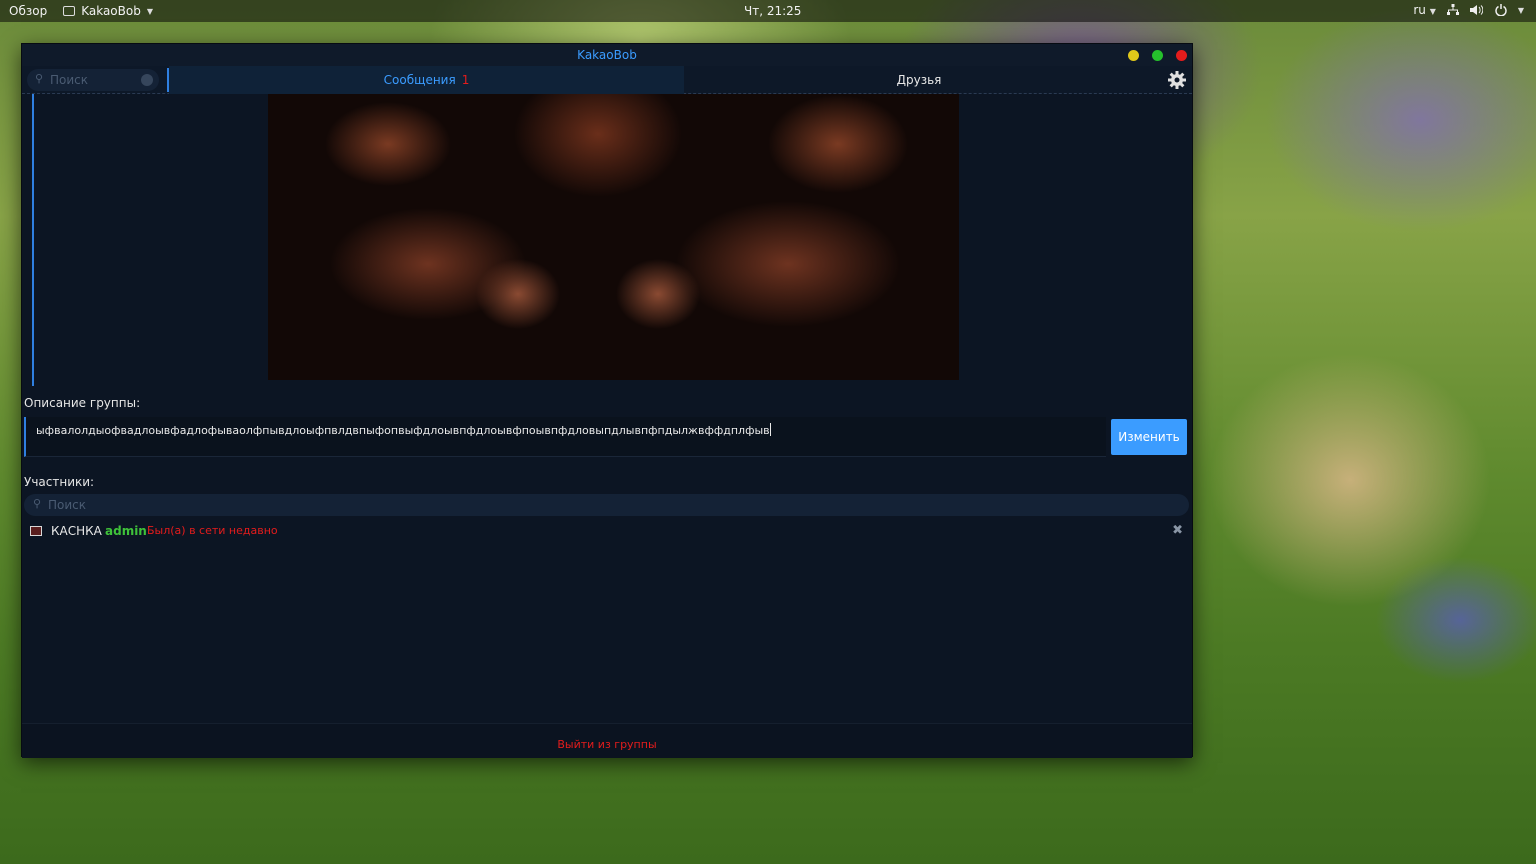 Image resolution: width=1536 pixels, height=864 pixels. Describe the element at coordinates (606, 505) in the screenshot. I see `members-search-input: ⚲ Поиск` at that location.